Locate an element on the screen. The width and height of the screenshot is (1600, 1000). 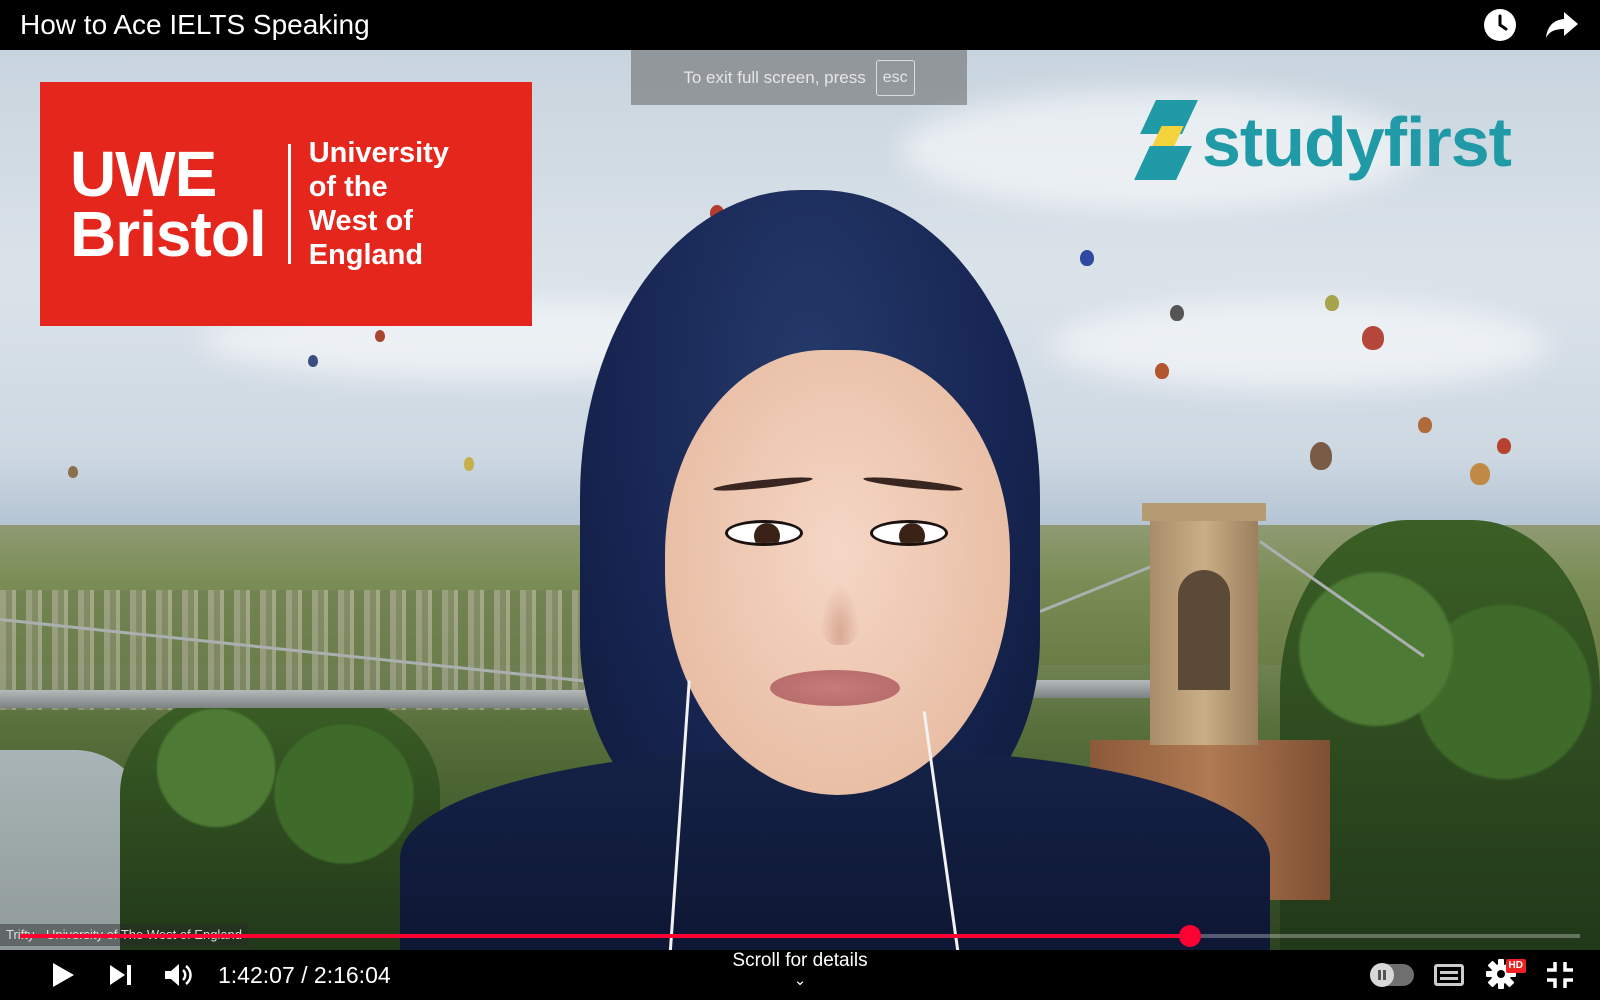
volume-icon is located at coordinates (178, 975).